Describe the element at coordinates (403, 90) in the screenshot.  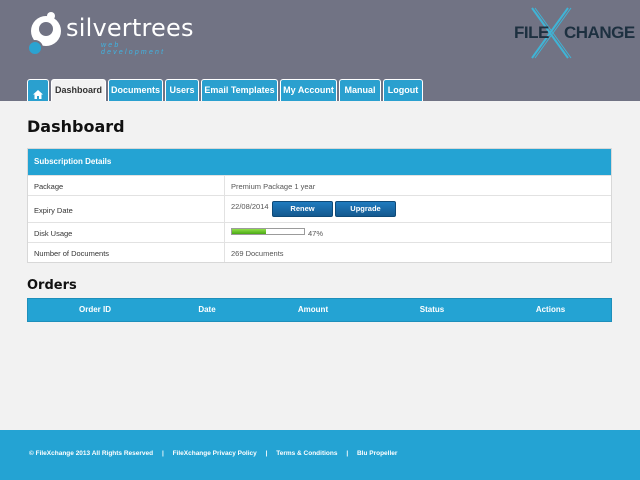
I see `tab-logout: Logout` at that location.